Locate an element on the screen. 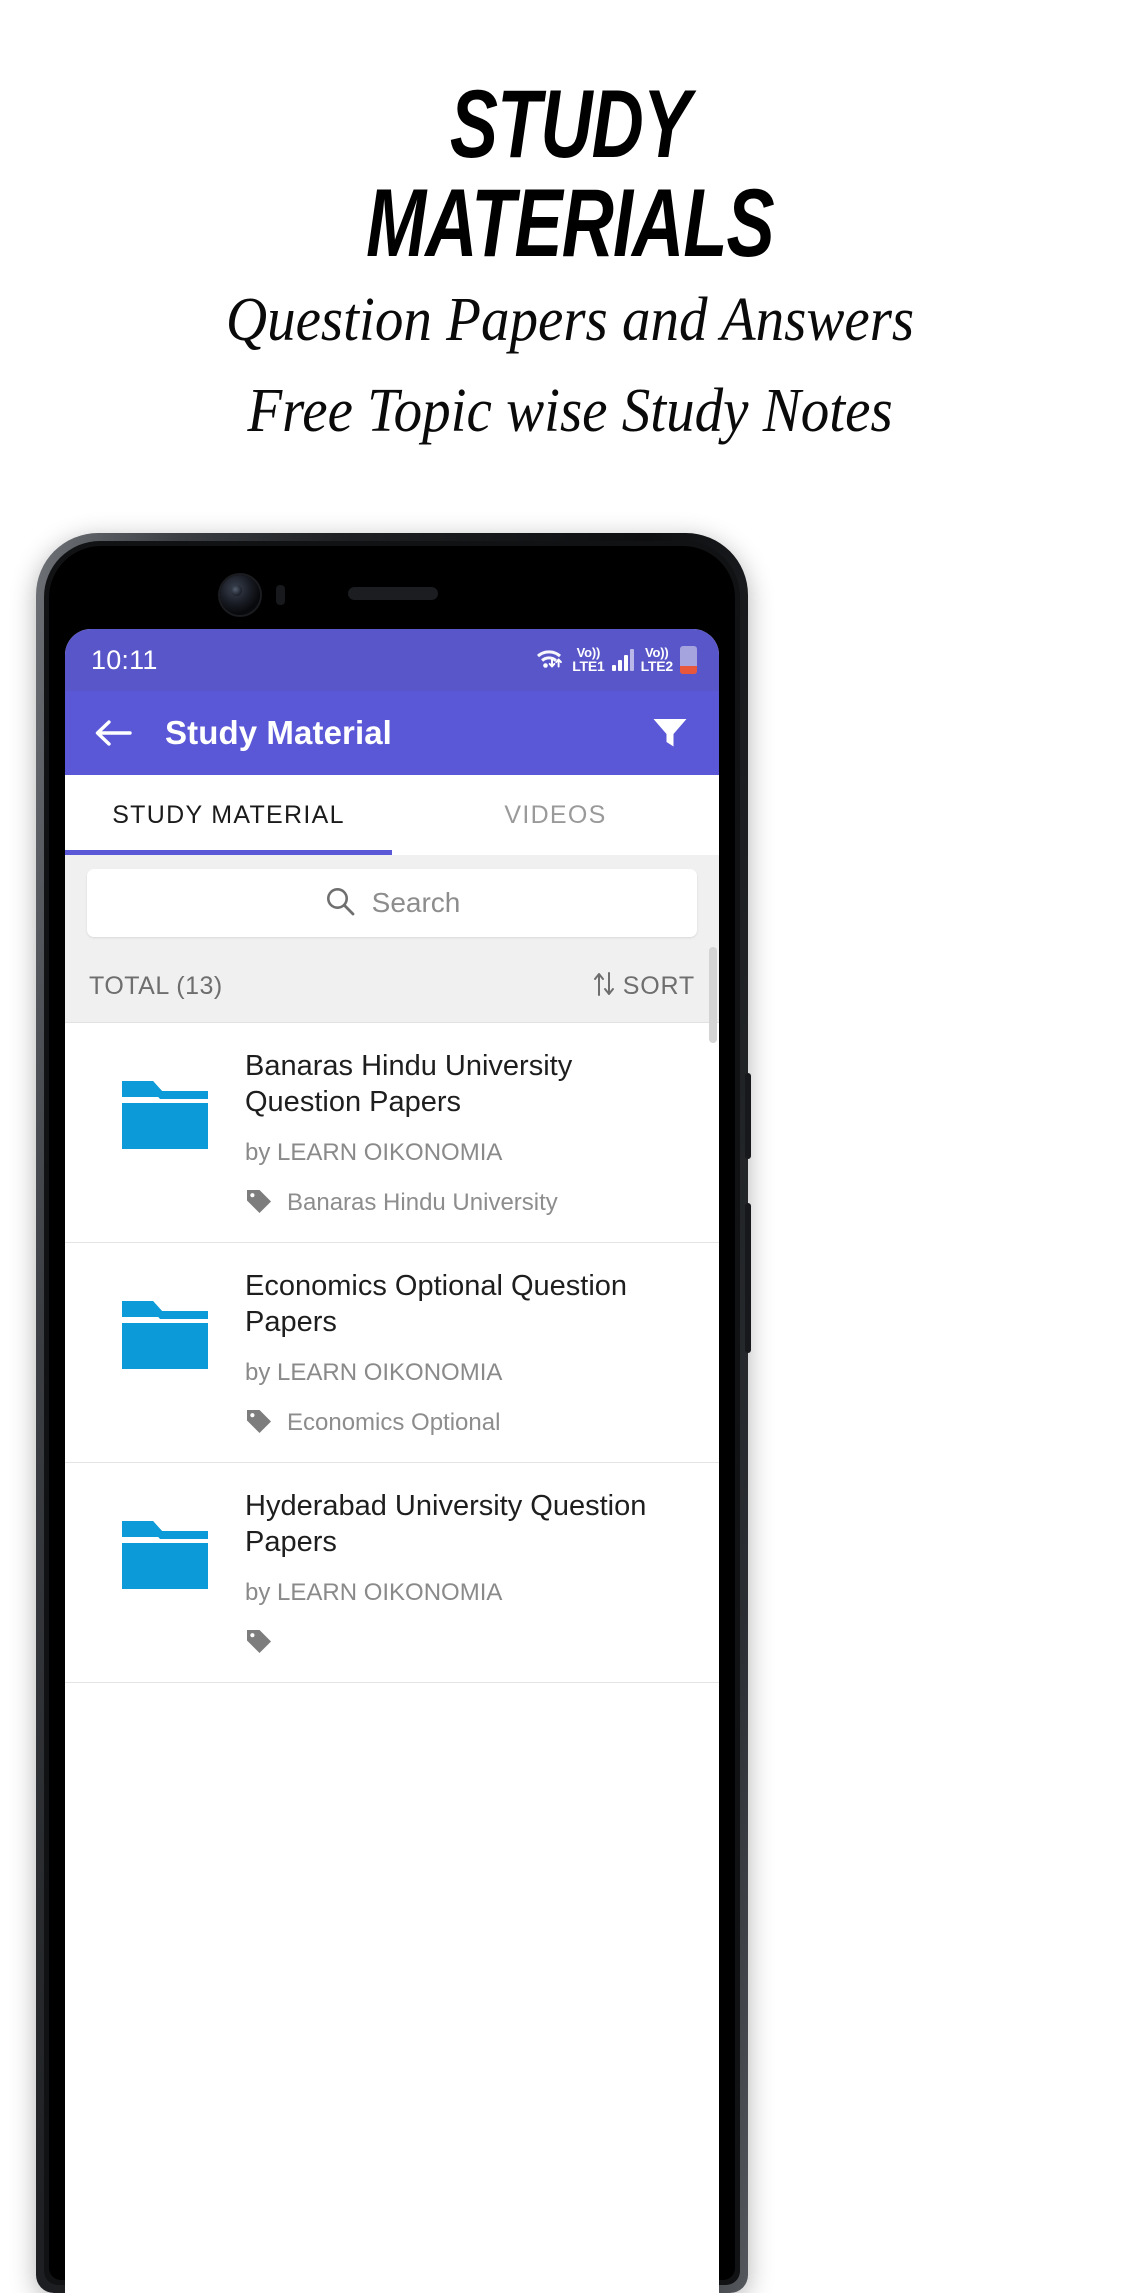 Image resolution: width=1140 pixels, height=2293 pixels. earpiece-speaker is located at coordinates (393, 593).